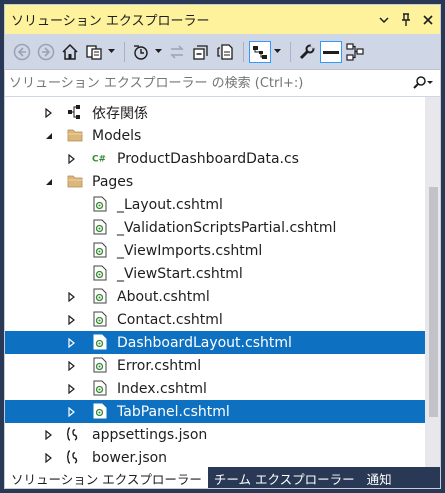 This screenshot has height=493, width=445. Describe the element at coordinates (215, 434) in the screenshot. I see `tree-item: appsettings.json` at that location.